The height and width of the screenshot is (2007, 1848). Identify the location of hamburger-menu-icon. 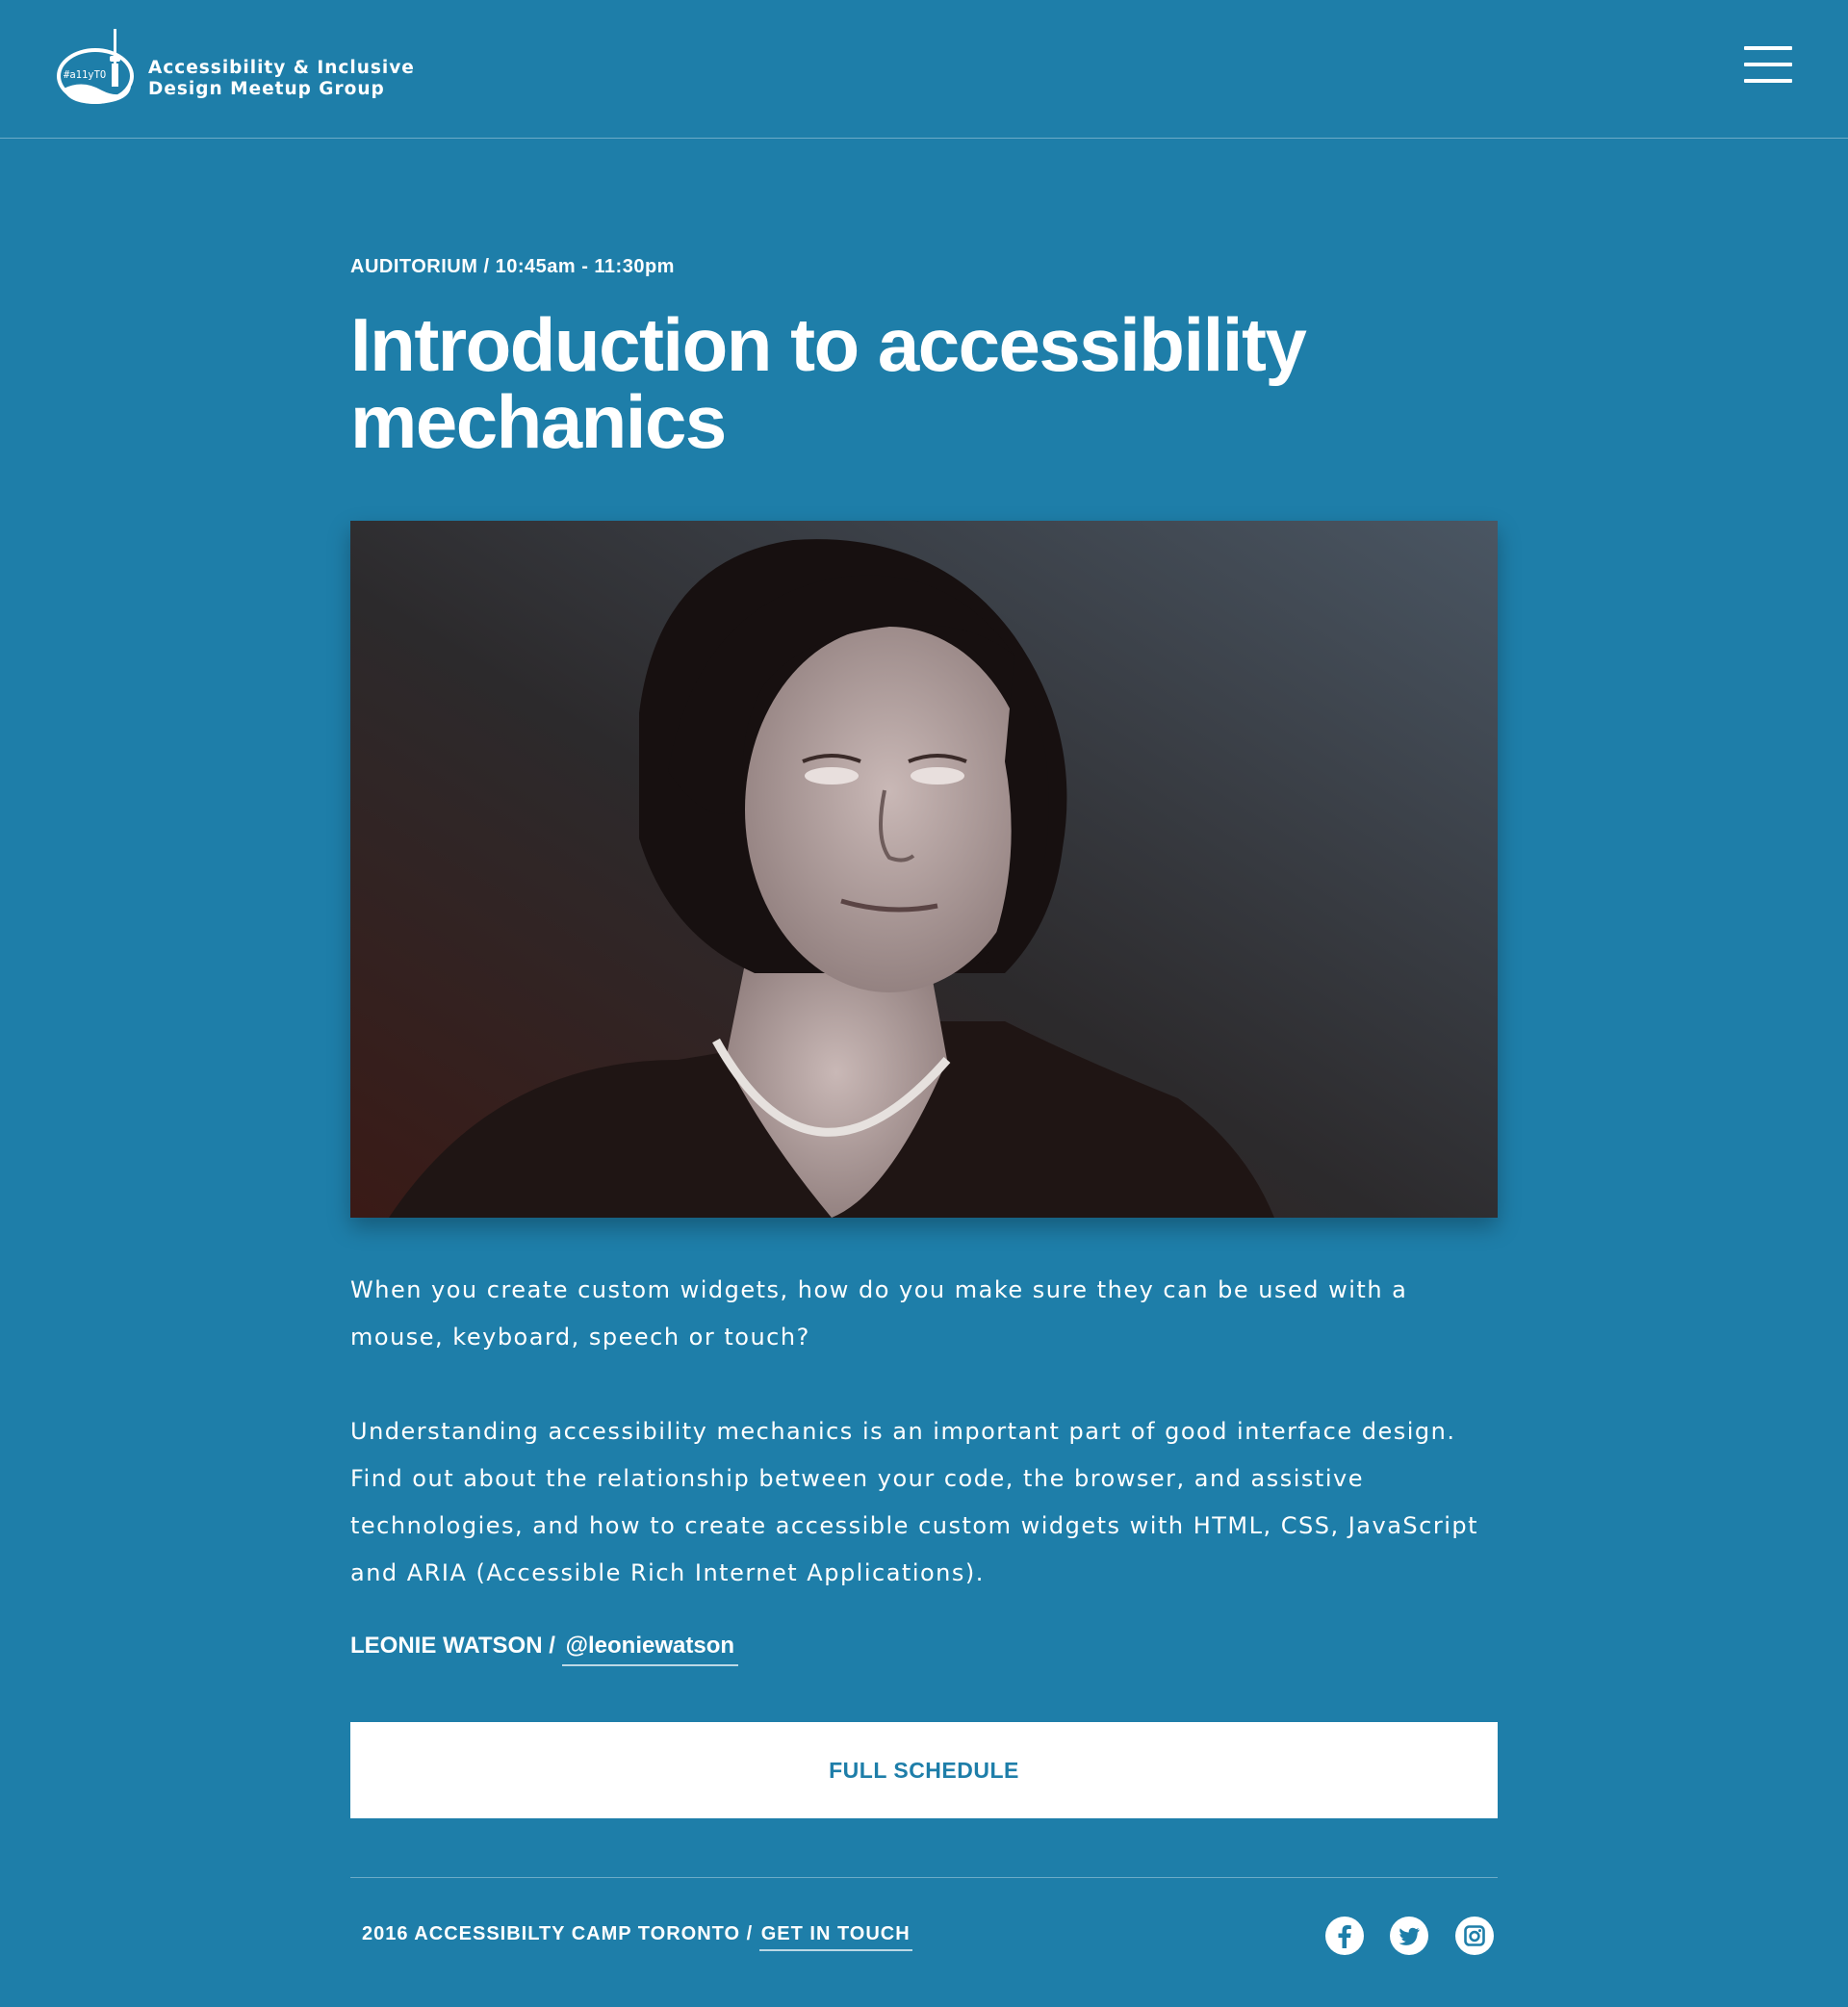
(1768, 66).